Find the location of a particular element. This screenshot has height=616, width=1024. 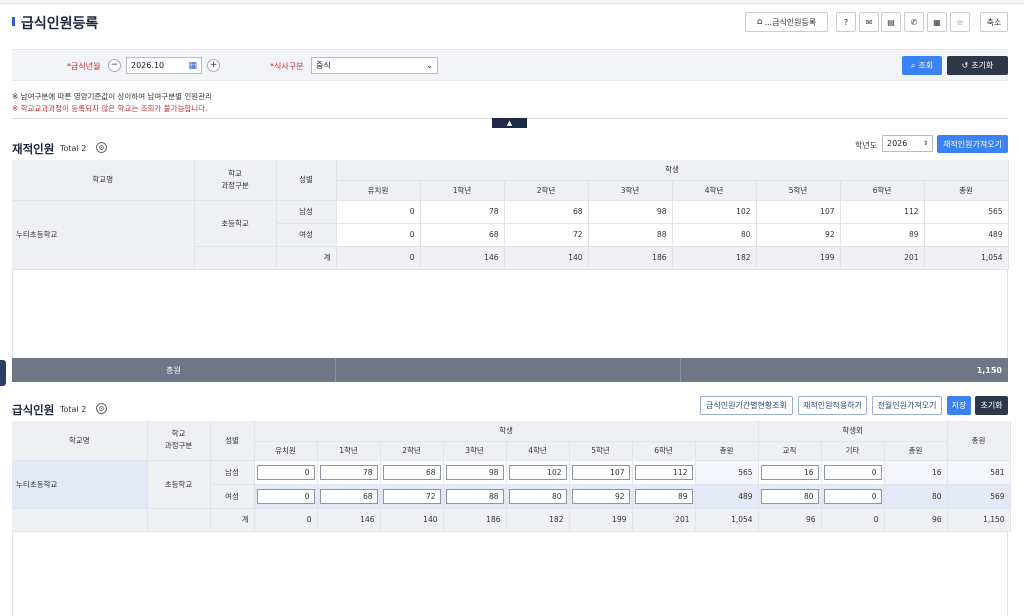

search-button-label: 조회 is located at coordinates (926, 65).